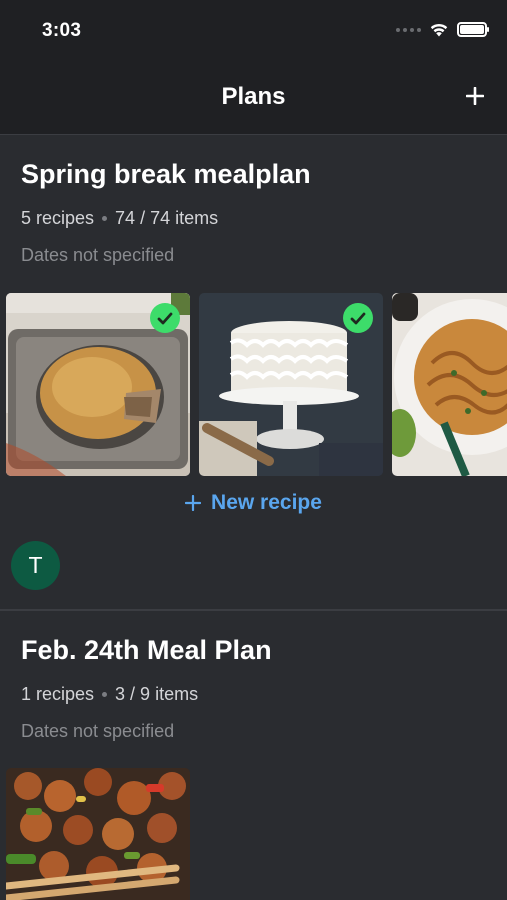 The height and width of the screenshot is (900, 507). Describe the element at coordinates (291, 384) in the screenshot. I see `recipe-photo-cake` at that location.